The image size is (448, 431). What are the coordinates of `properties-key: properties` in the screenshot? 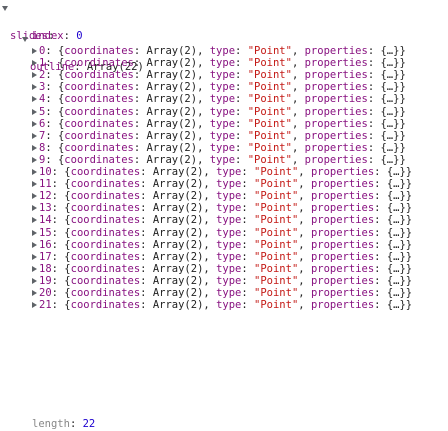 It's located at (342, 305).